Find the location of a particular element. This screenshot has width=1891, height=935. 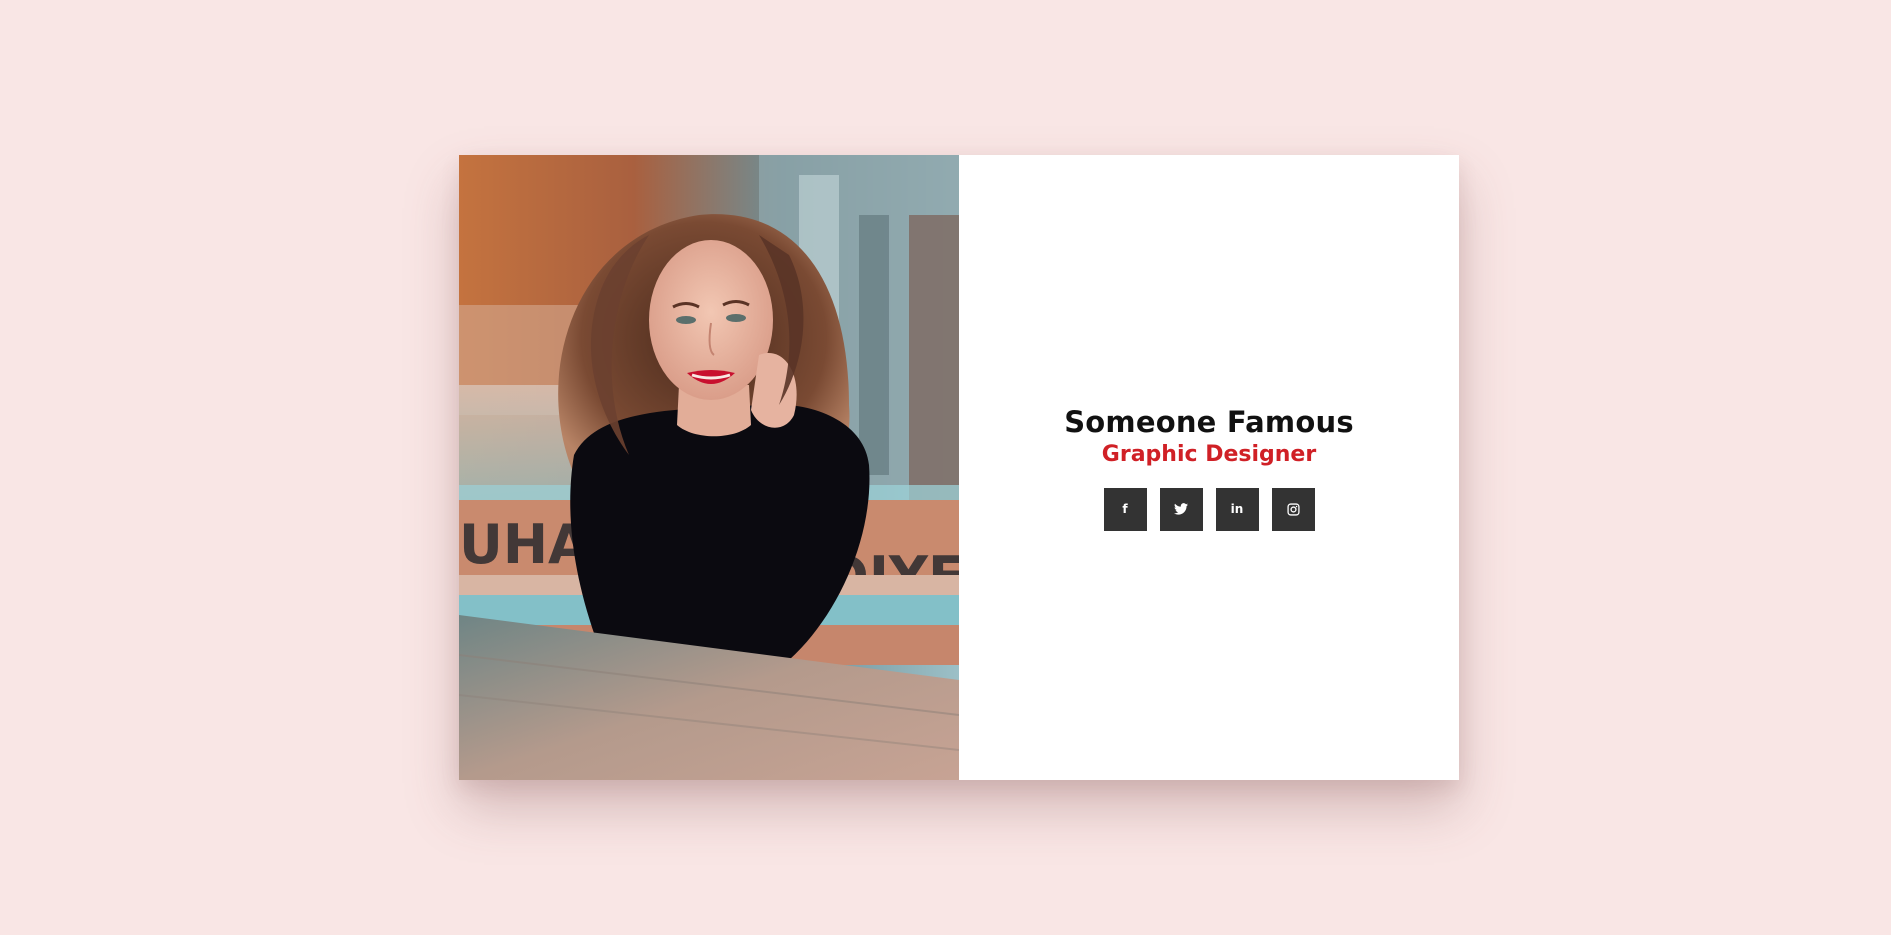

instagram-button is located at coordinates (1293, 509).